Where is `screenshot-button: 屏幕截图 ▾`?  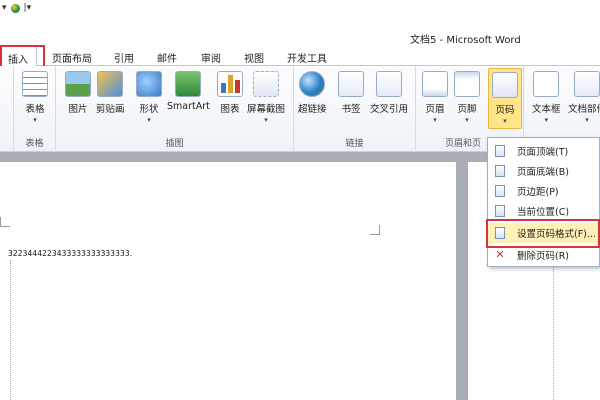 screenshot-button: 屏幕截图 ▾ is located at coordinates (266, 98).